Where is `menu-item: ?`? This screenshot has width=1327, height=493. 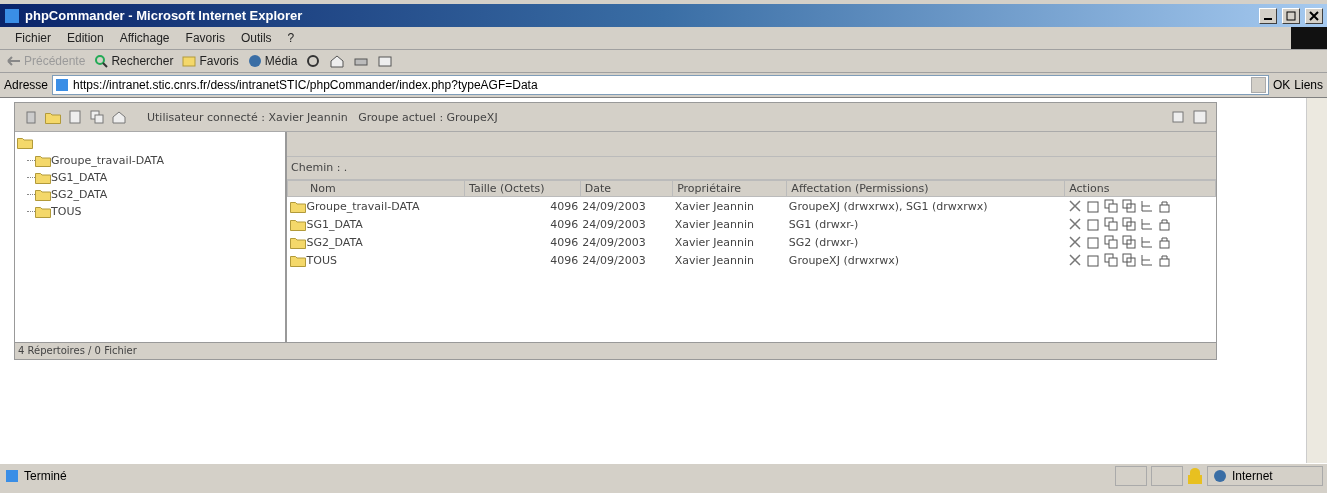
menu-item: ? is located at coordinates (291, 38).